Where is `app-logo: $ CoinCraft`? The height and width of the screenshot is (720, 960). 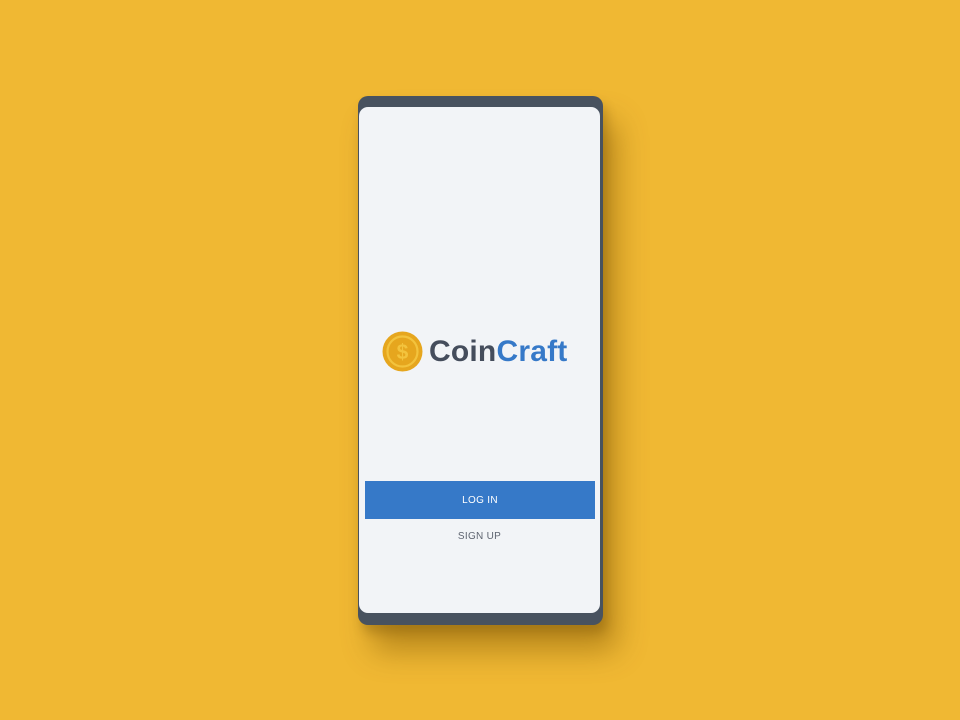 app-logo: $ CoinCraft is located at coordinates (474, 351).